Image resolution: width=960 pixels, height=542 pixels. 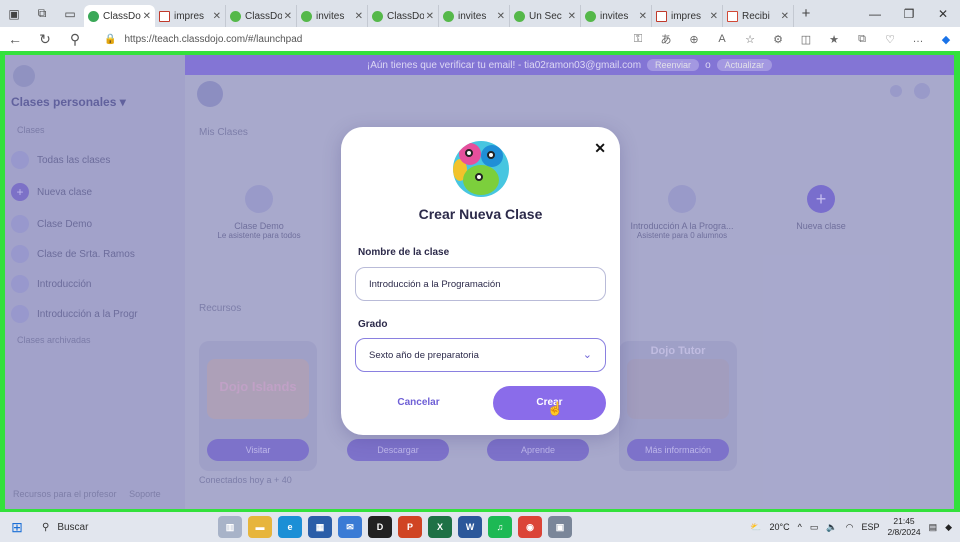 I want to click on gmail-icon, so click(x=732, y=16).